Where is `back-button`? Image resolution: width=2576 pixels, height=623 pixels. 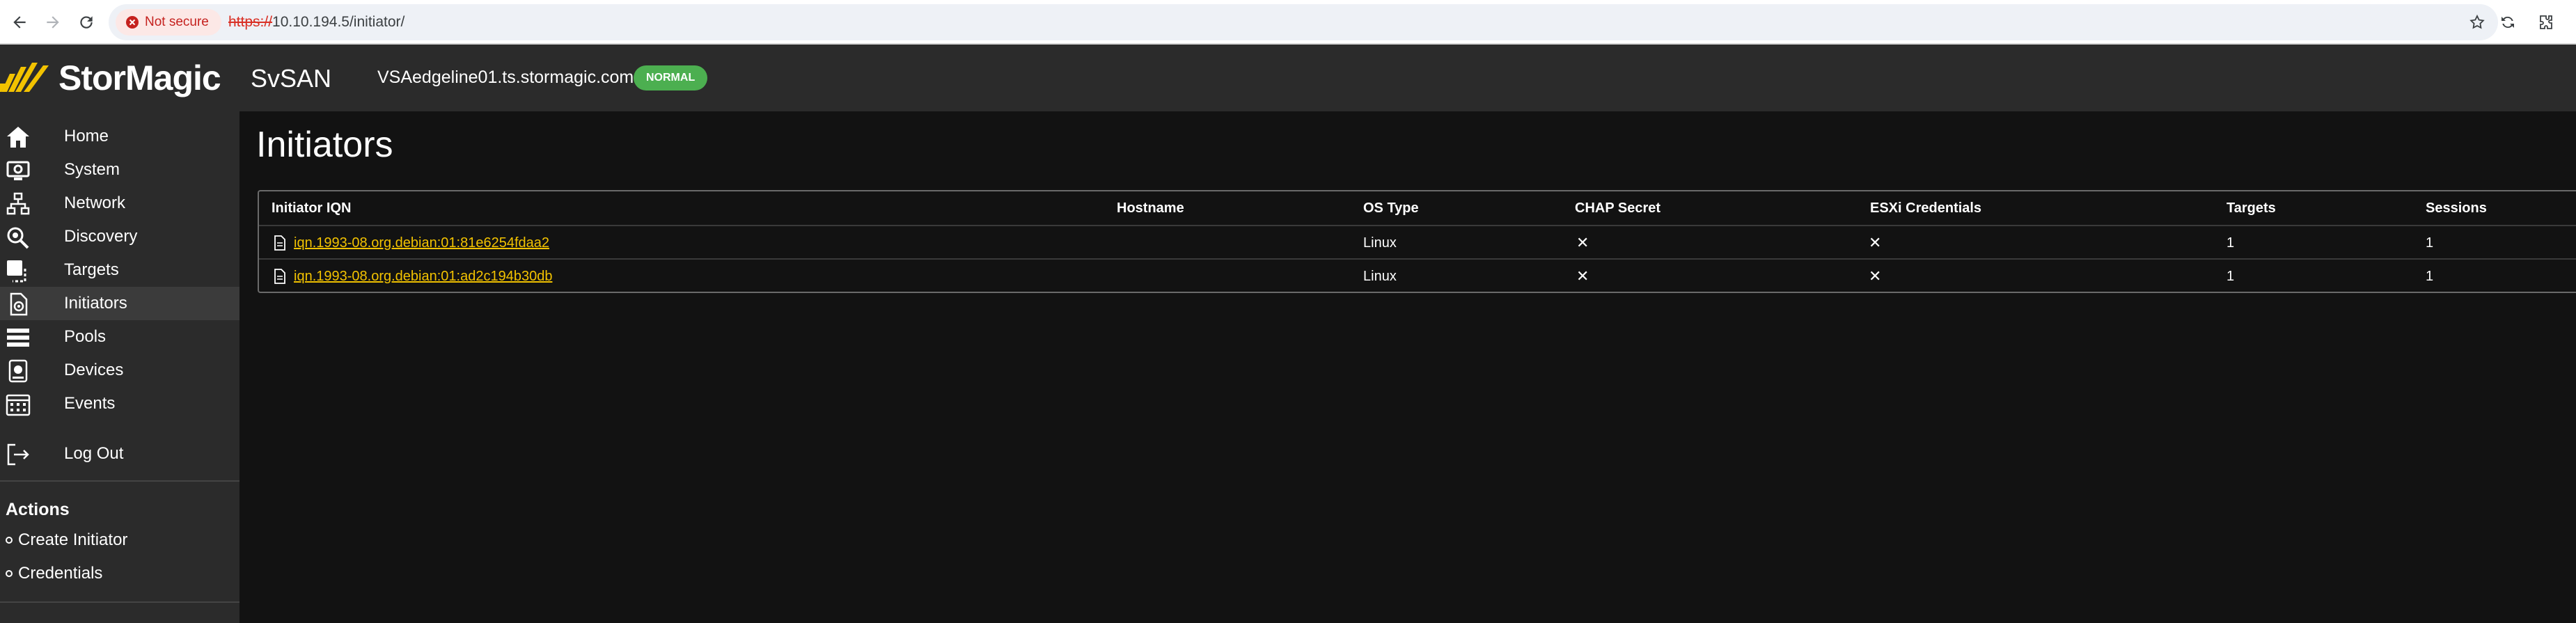
back-button is located at coordinates (19, 22).